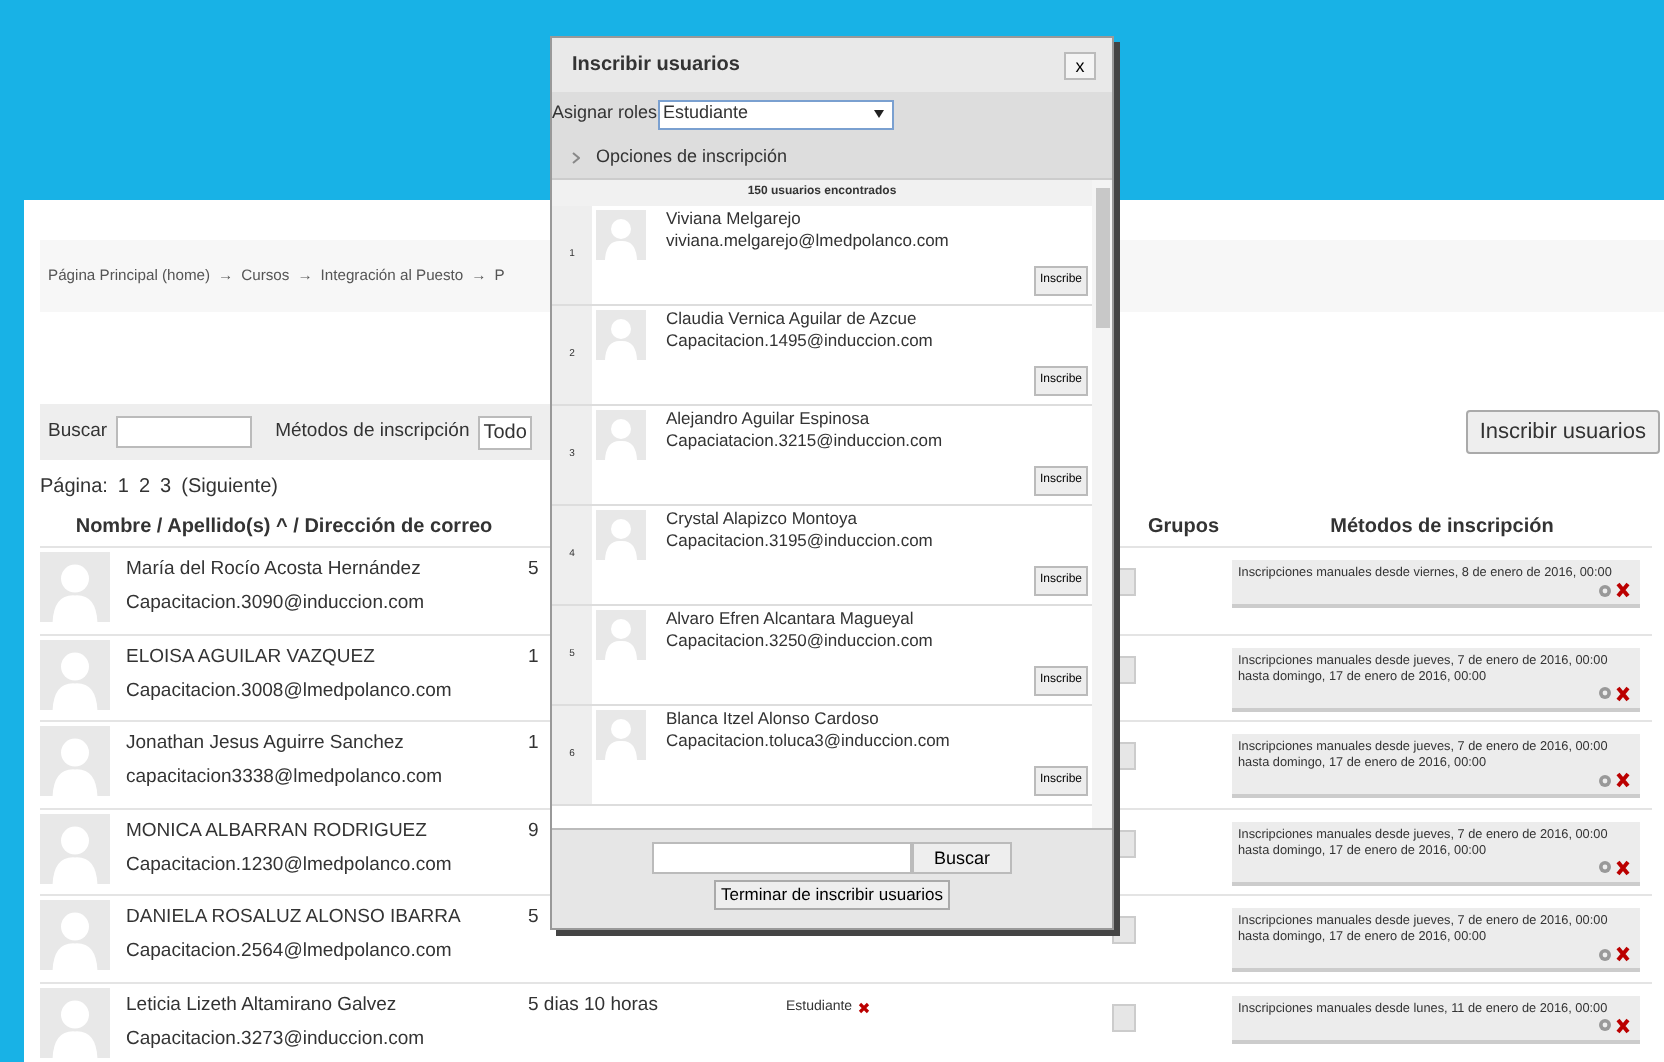 This screenshot has height=1062, width=1664. What do you see at coordinates (166, 487) in the screenshot?
I see `page-link: 3` at bounding box center [166, 487].